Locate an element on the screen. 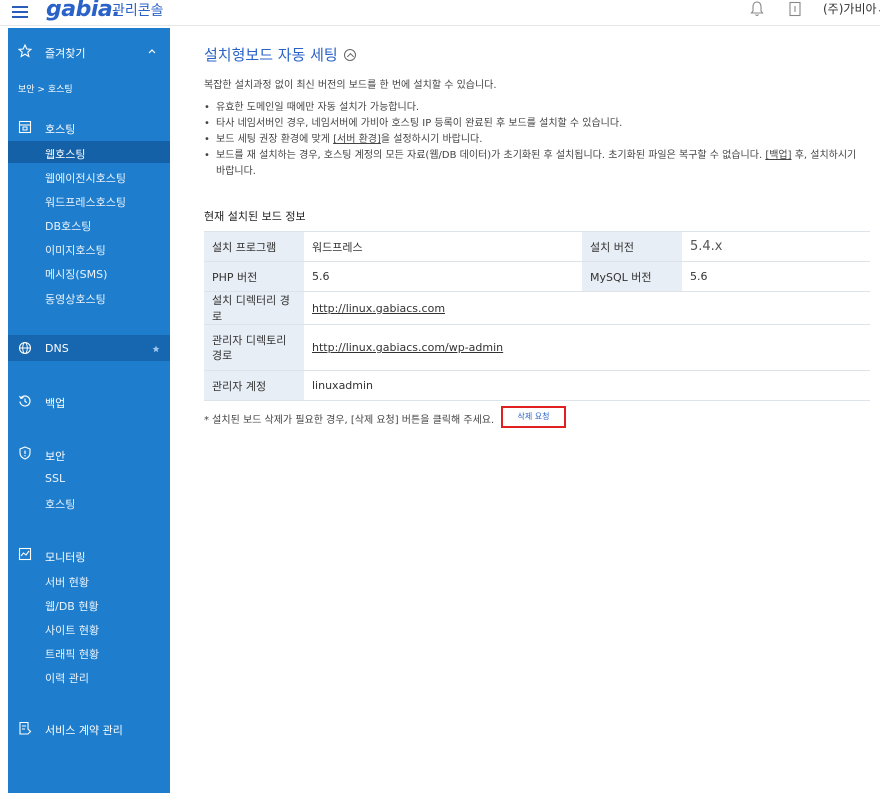 This screenshot has width=880, height=800. table-row: 관리자 계정 linuxadmin is located at coordinates (537, 385).